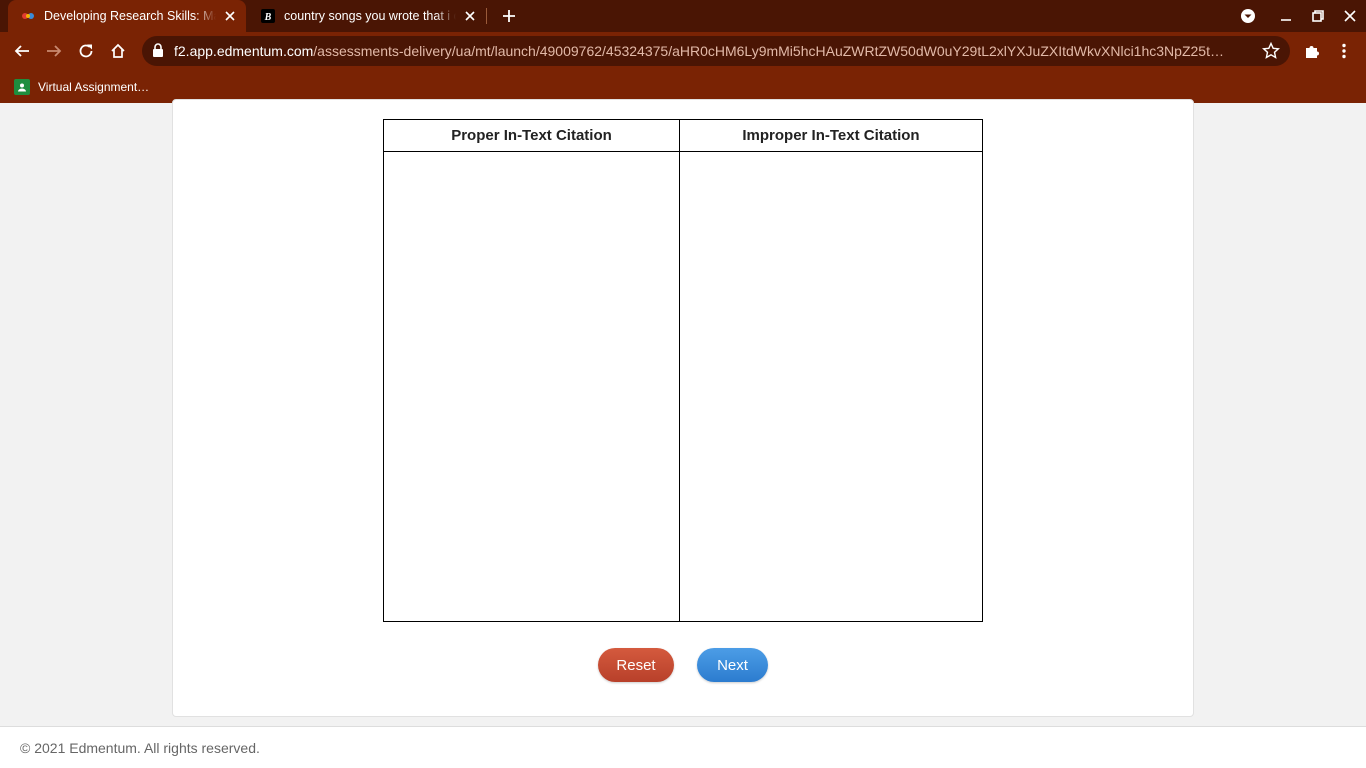 The image size is (1366, 768). What do you see at coordinates (636, 665) in the screenshot?
I see `reset-button: Reset` at bounding box center [636, 665].